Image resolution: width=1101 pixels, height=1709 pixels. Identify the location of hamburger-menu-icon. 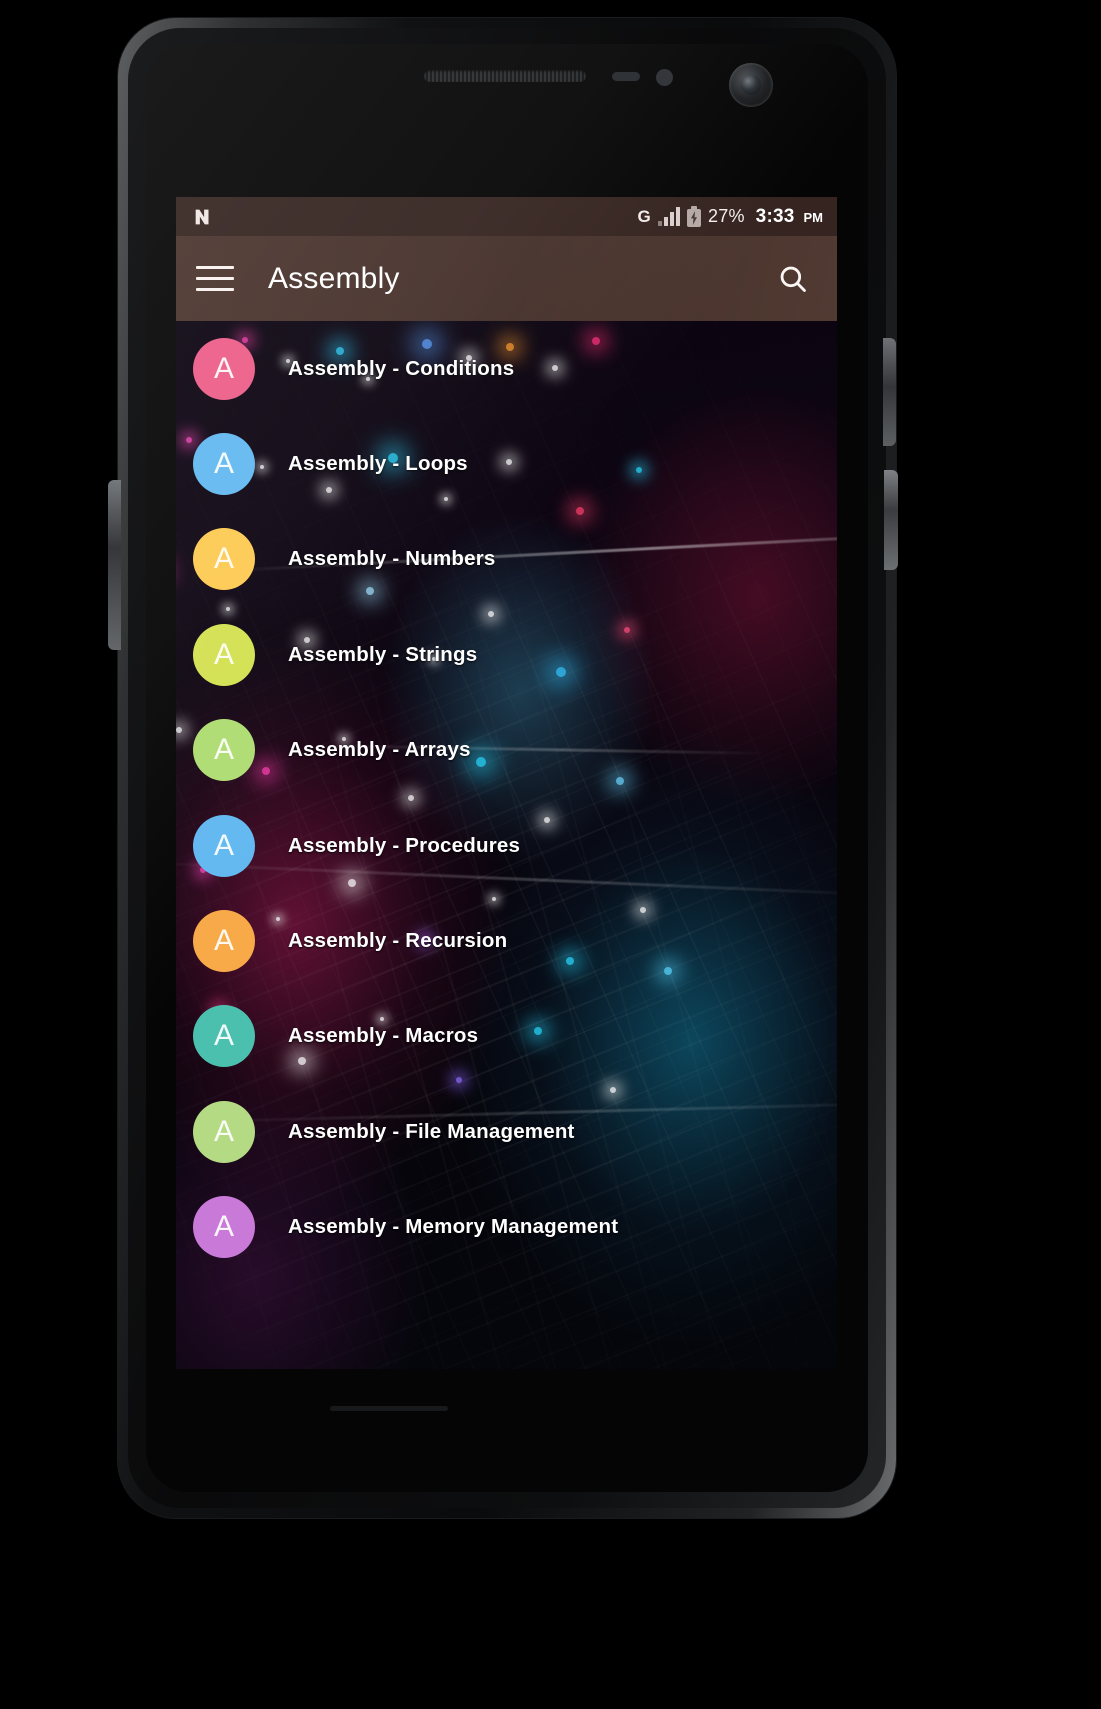
(215, 279).